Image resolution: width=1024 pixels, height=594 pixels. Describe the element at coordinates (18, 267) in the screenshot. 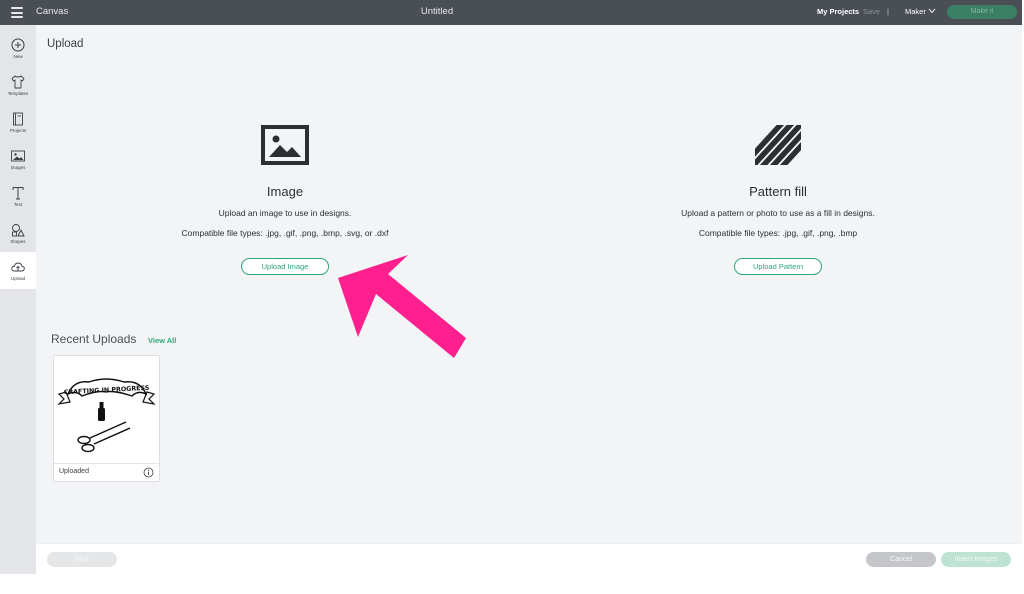

I see `upload-cloud-icon` at that location.